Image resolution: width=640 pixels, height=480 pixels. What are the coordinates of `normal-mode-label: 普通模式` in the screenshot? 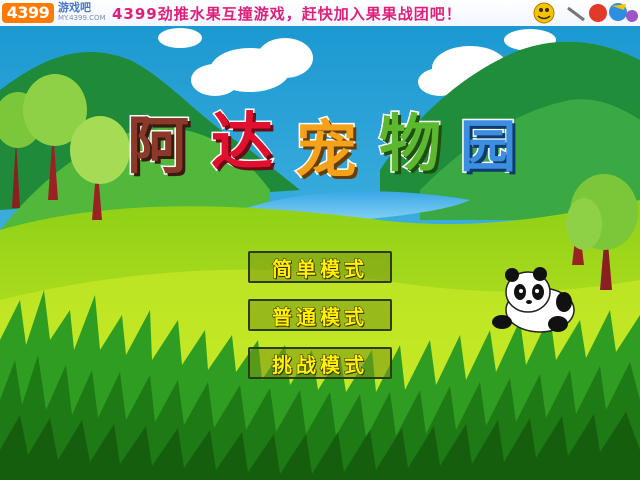 It's located at (320, 317).